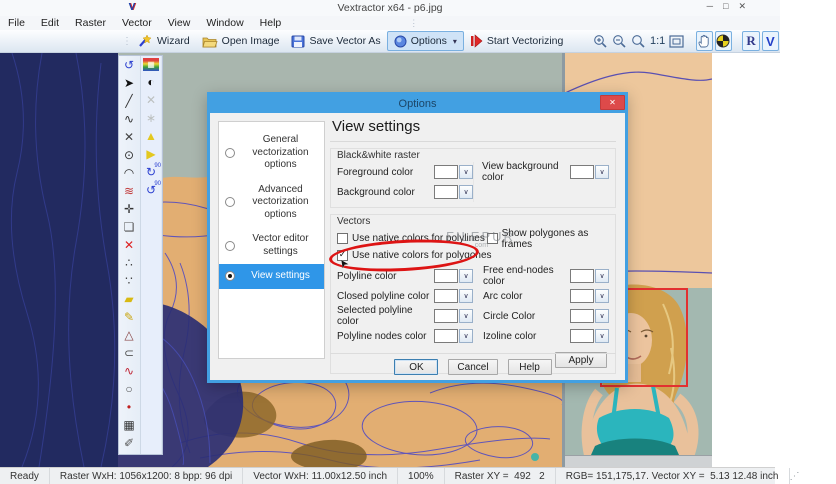 This screenshot has height=484, width=836. What do you see at coordinates (129, 407) in the screenshot?
I see `point-tool-icon: •` at bounding box center [129, 407].